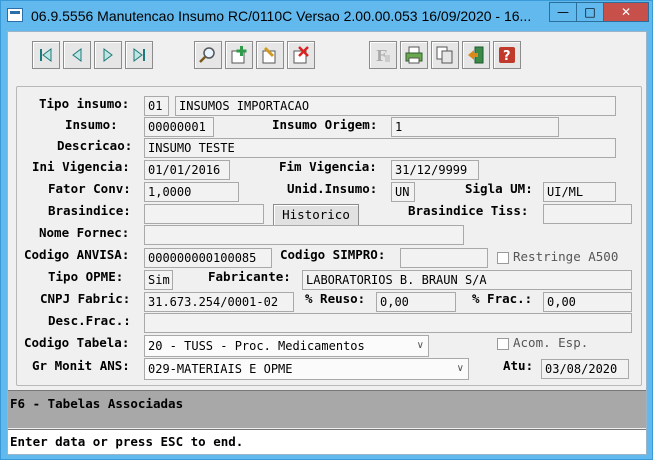  I want to click on fator-conv-label: Fator Conv:, so click(89, 188).